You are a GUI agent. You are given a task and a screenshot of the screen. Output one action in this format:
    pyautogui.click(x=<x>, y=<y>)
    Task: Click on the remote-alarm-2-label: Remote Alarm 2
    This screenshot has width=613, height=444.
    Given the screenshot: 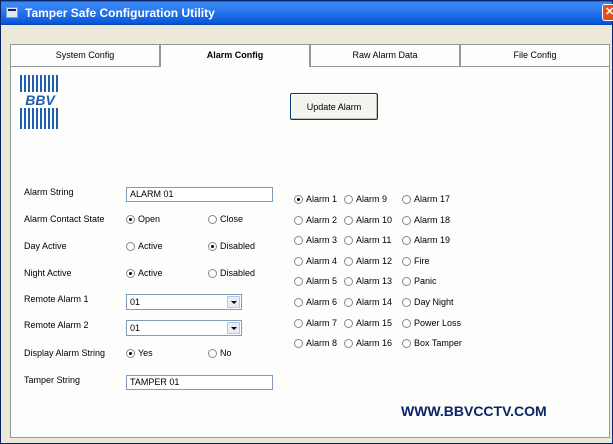 What is the action you would take?
    pyautogui.click(x=56, y=325)
    